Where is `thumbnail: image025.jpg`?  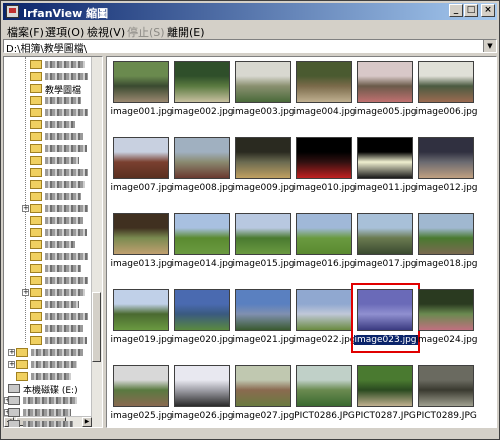 thumbnail: image025.jpg is located at coordinates (142, 393).